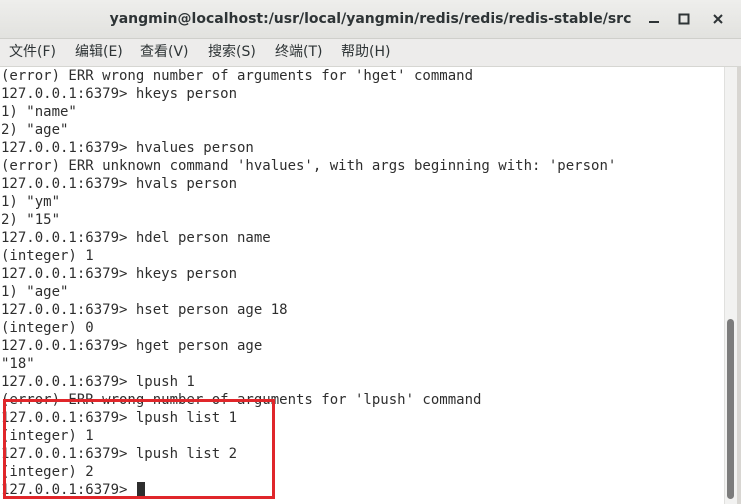 This screenshot has height=504, width=741. I want to click on terminal-line: 127.0.0.1:6379> lpush 1, so click(98, 382).